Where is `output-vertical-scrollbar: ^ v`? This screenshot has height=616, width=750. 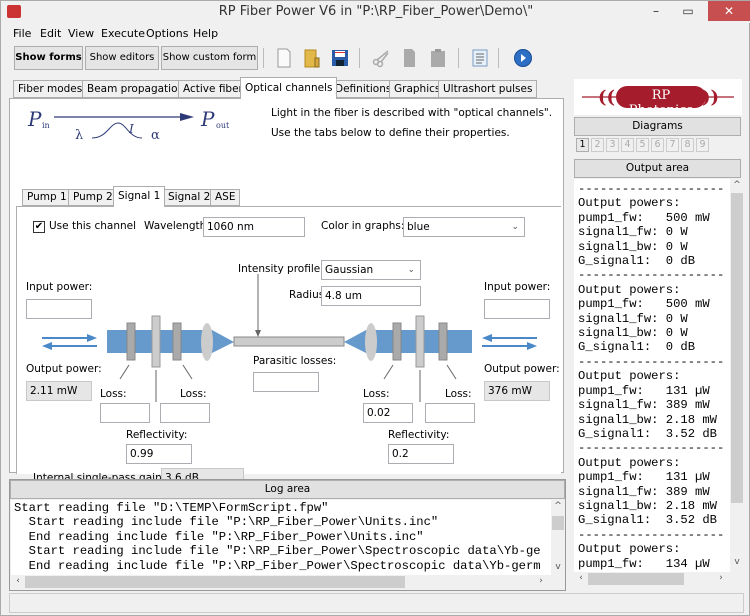 output-vertical-scrollbar: ^ v is located at coordinates (737, 375).